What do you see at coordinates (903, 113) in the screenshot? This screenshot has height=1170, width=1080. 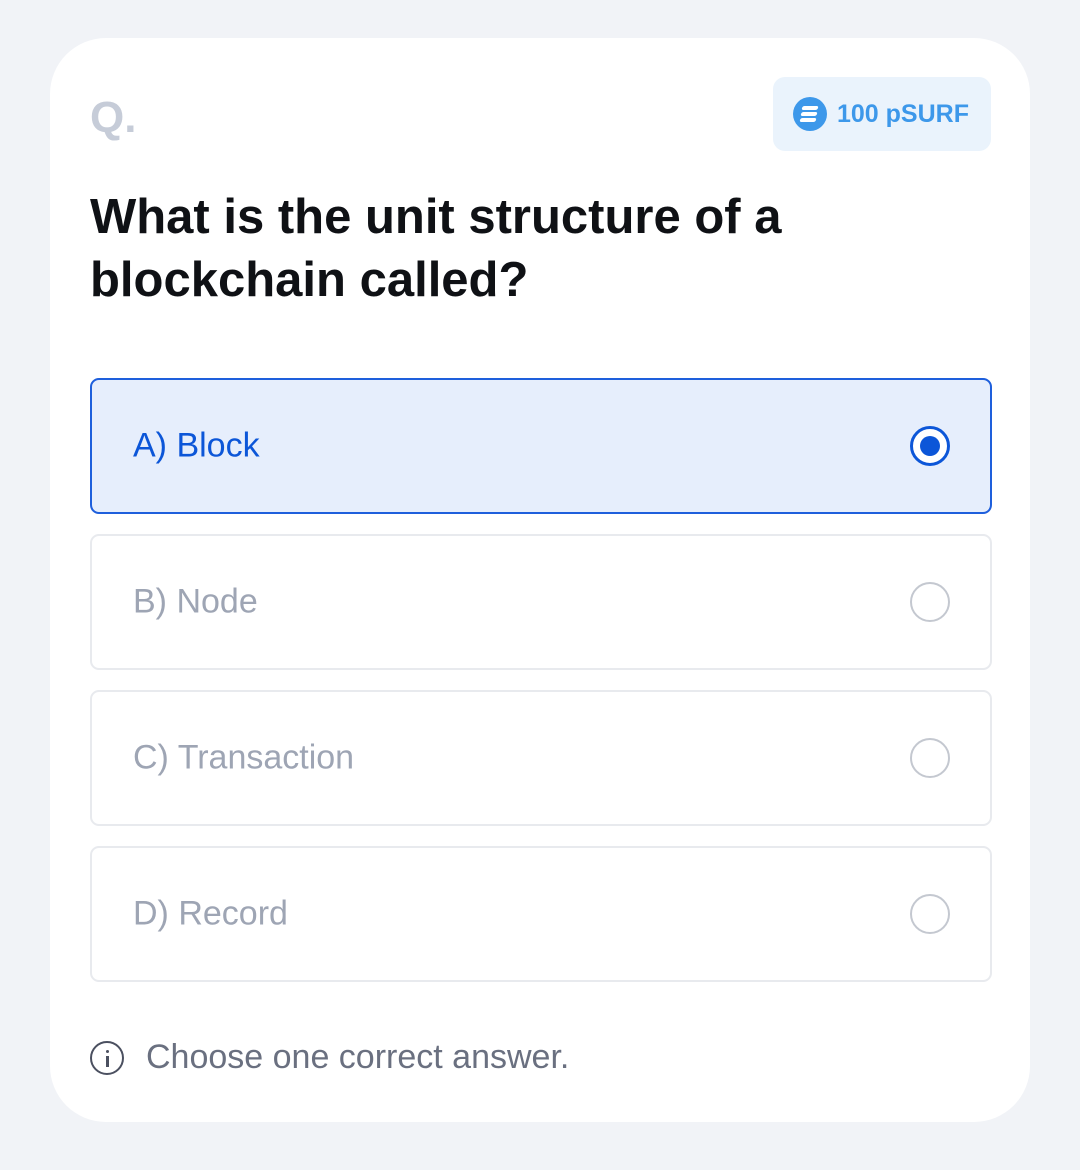 I see `reward-amount: 100 pSURF` at bounding box center [903, 113].